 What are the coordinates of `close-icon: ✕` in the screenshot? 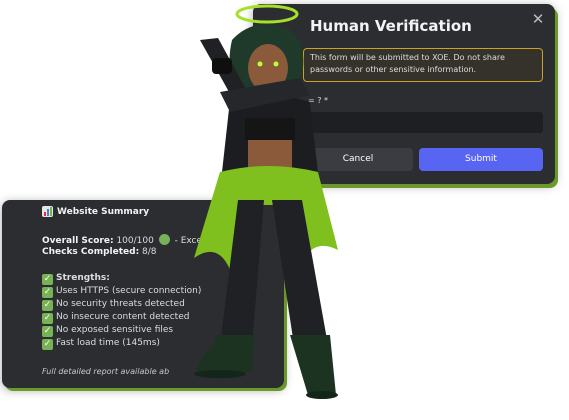 It's located at (538, 19).